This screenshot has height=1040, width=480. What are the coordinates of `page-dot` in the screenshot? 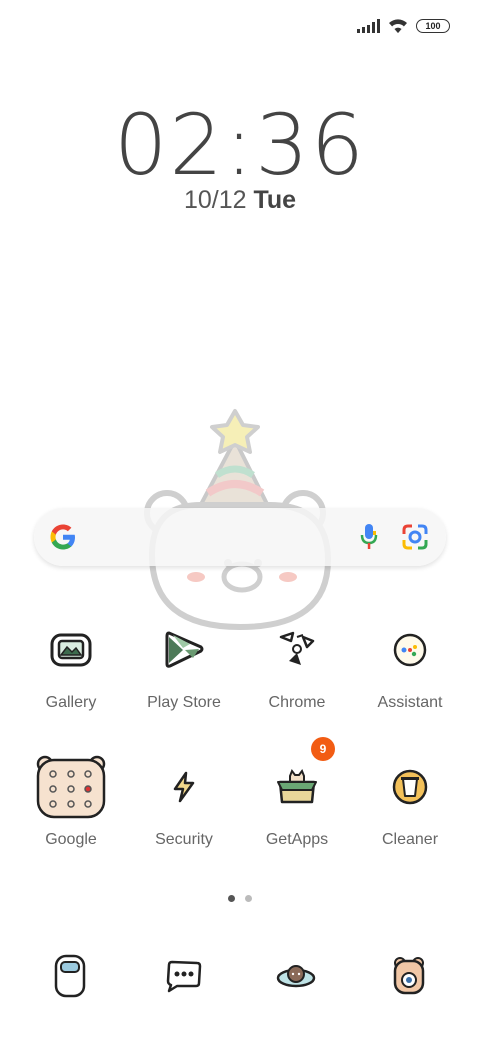 It's located at (248, 898).